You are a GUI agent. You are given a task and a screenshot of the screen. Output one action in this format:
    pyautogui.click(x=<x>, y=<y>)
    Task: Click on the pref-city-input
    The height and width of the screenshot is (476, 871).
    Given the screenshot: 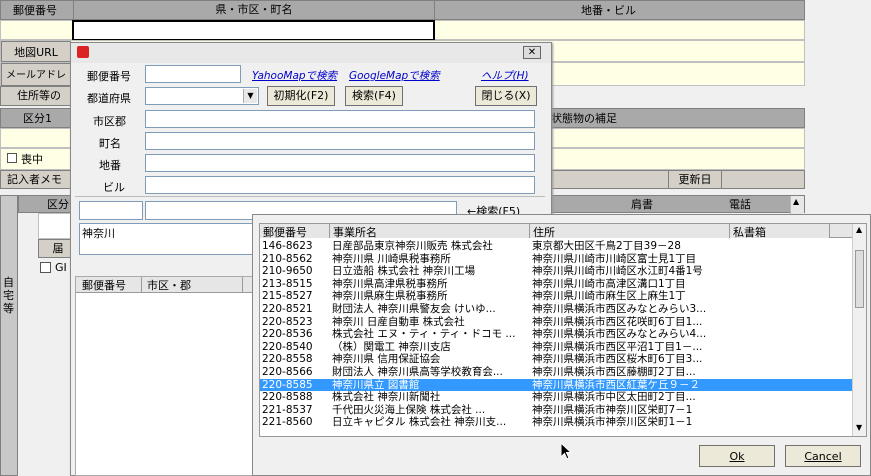 What is the action you would take?
    pyautogui.click(x=253, y=30)
    